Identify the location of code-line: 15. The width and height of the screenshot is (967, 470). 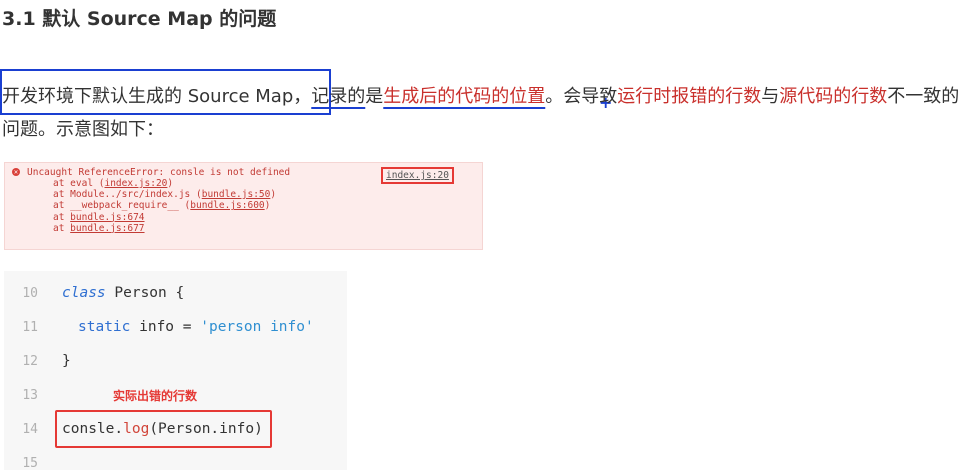
(33, 458).